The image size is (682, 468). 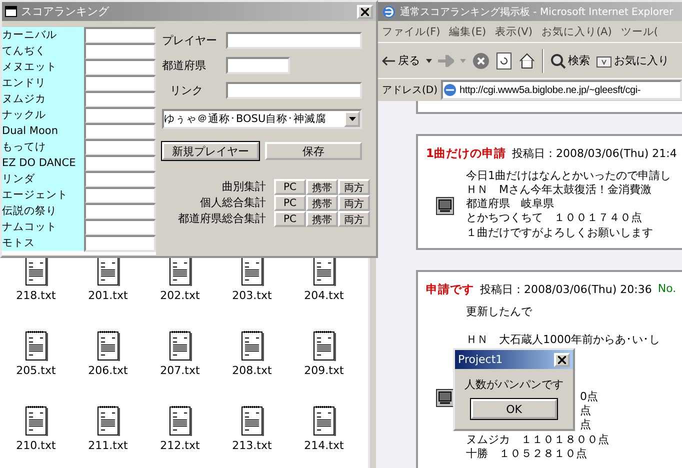 What do you see at coordinates (43, 179) in the screenshot?
I see `song-name: リンダ` at bounding box center [43, 179].